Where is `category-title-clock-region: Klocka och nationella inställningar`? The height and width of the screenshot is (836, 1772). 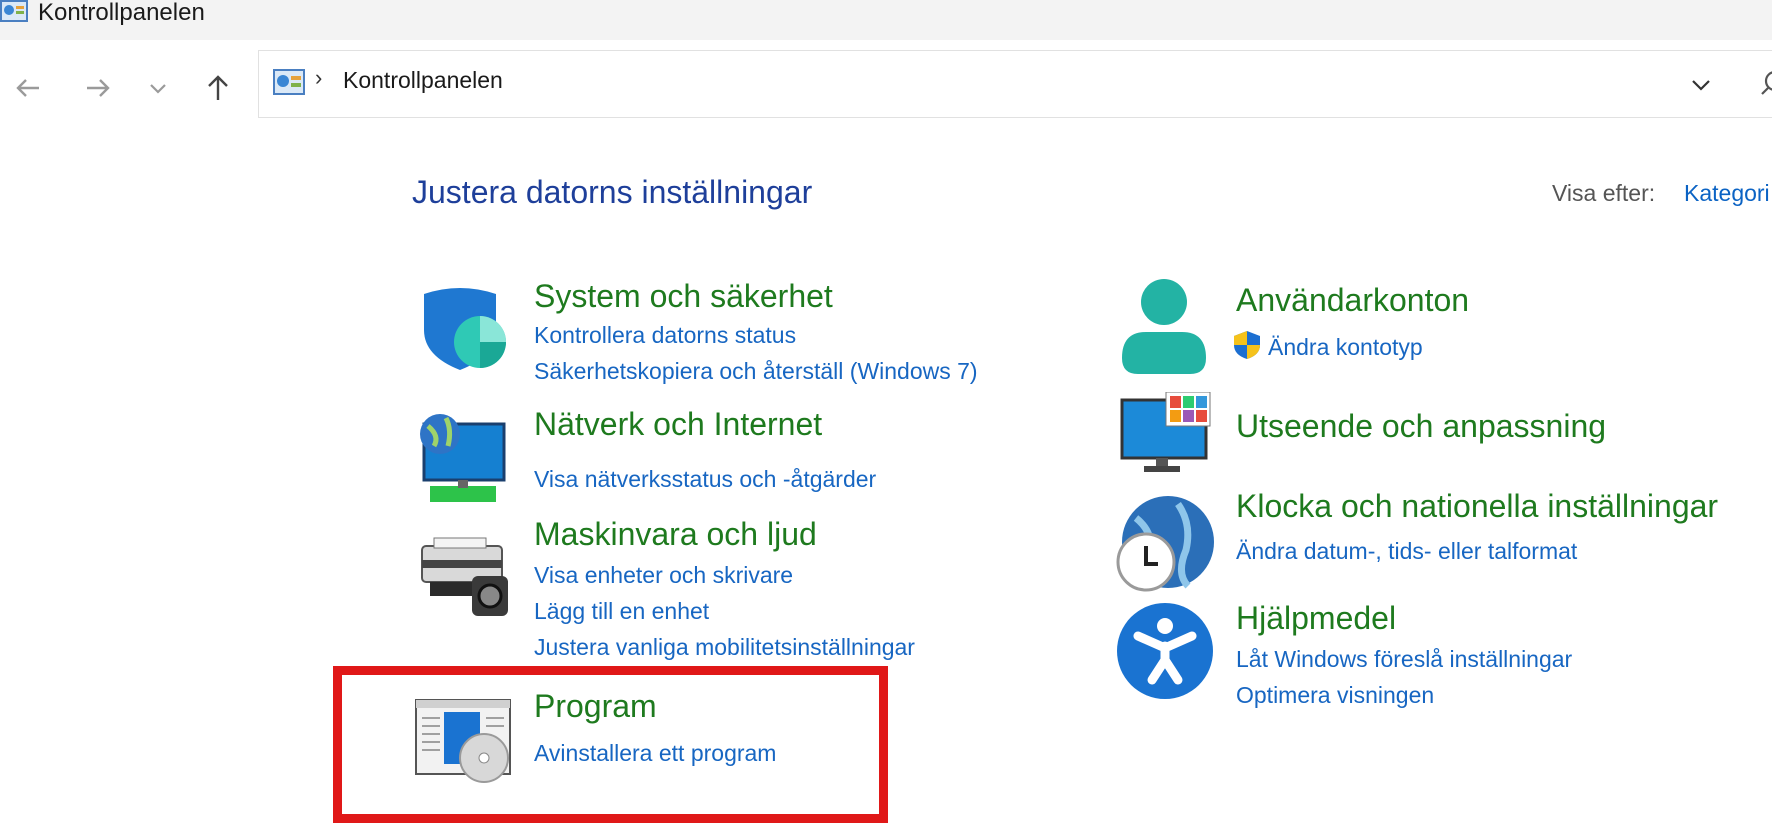 category-title-clock-region: Klocka och nationella inställningar is located at coordinates (1477, 506).